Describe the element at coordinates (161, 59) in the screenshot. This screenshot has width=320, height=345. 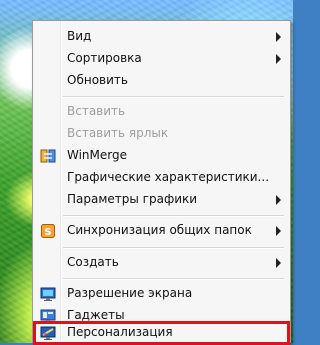
I see `menu-item-sort: Сортировка` at that location.